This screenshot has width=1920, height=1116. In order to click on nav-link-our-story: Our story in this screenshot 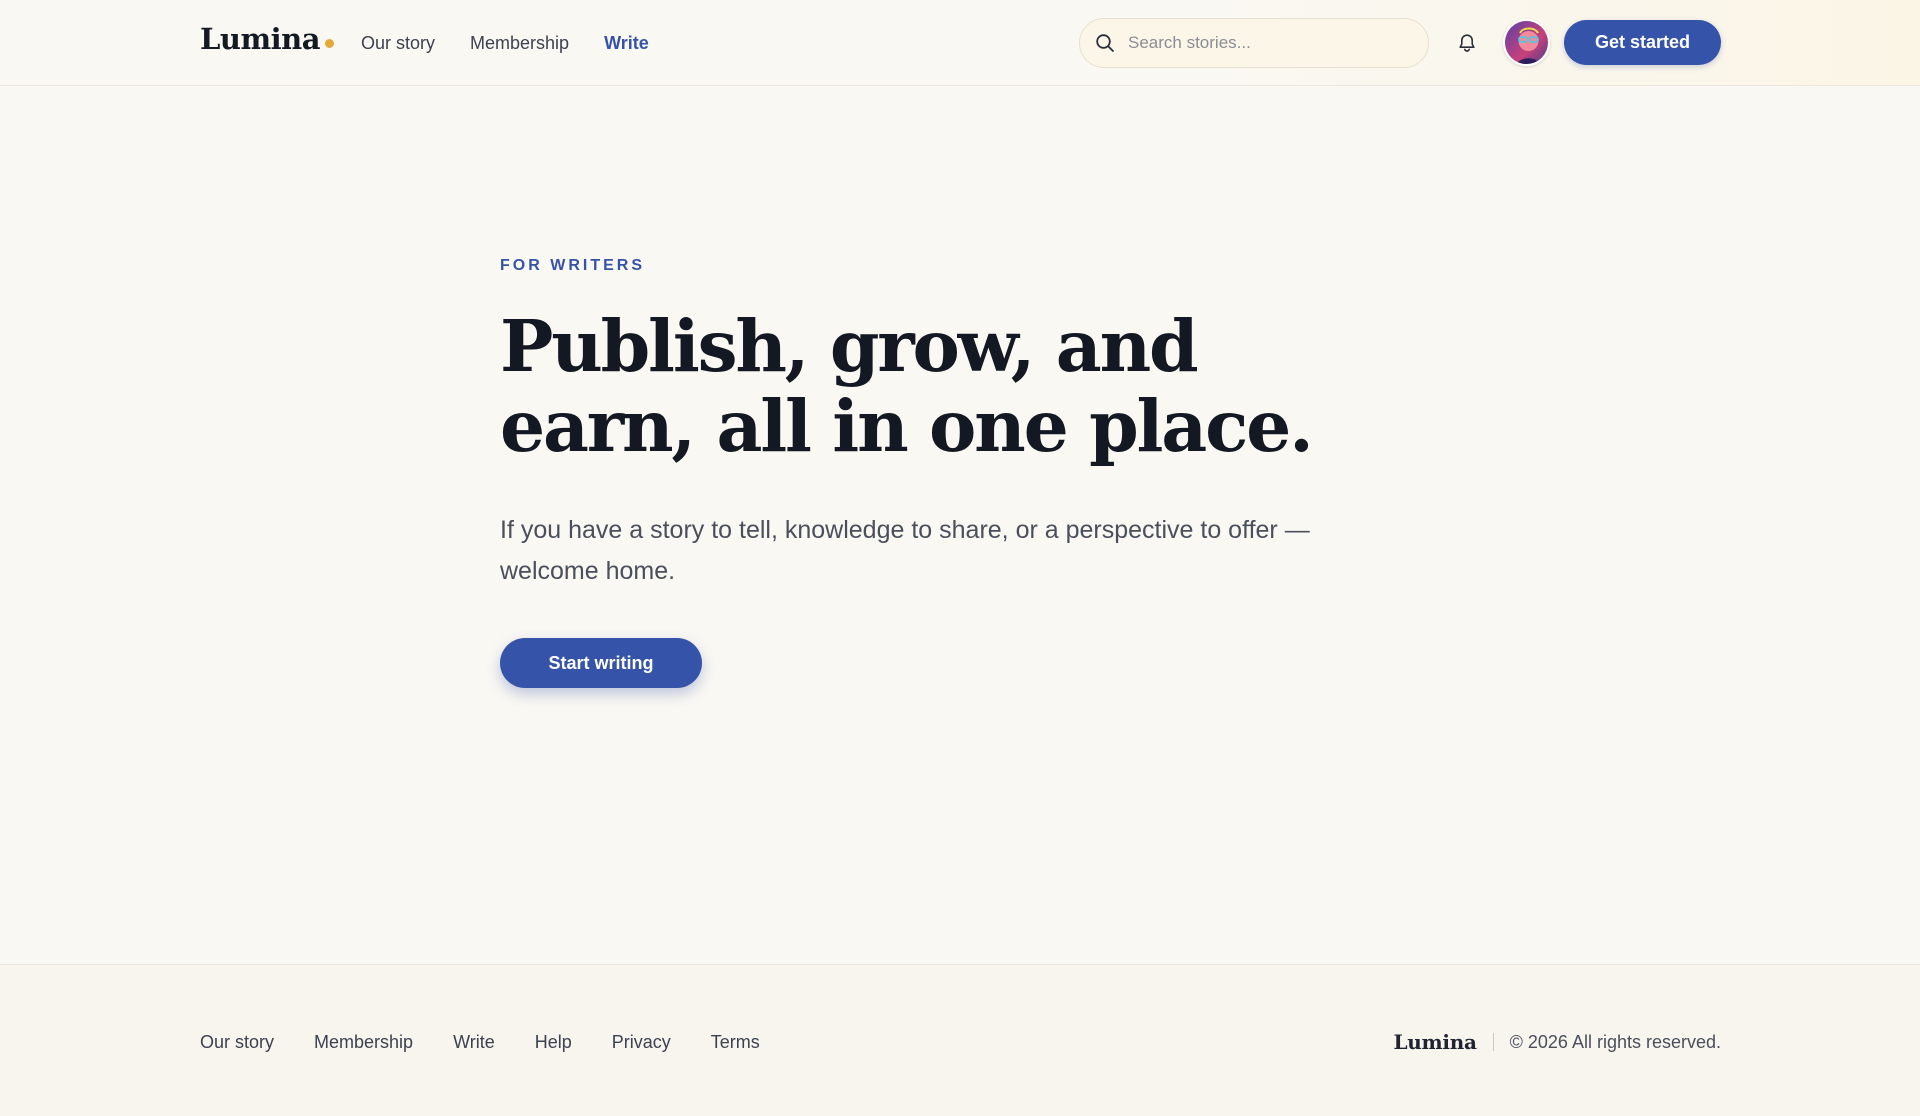, I will do `click(398, 43)`.